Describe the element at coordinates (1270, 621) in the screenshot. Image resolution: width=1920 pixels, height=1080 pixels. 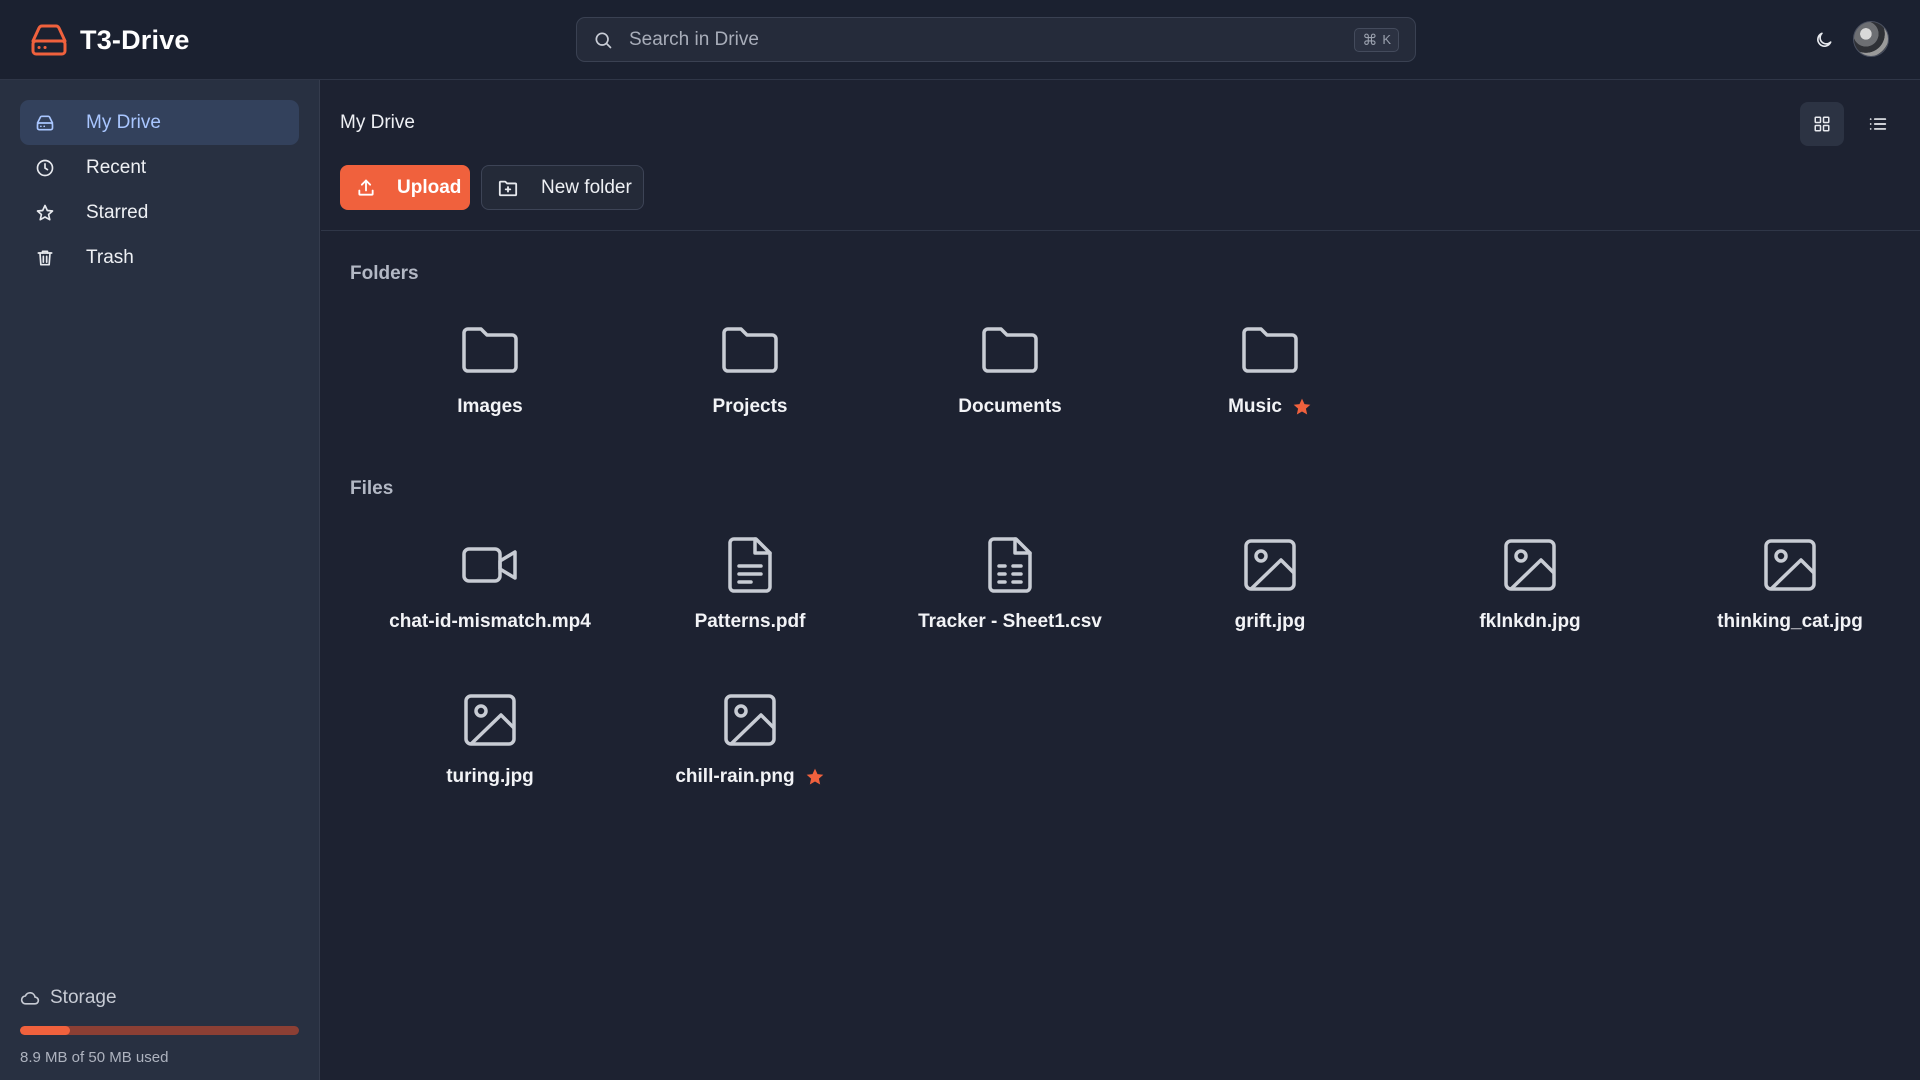
I see `file-name: grift.jpg` at that location.